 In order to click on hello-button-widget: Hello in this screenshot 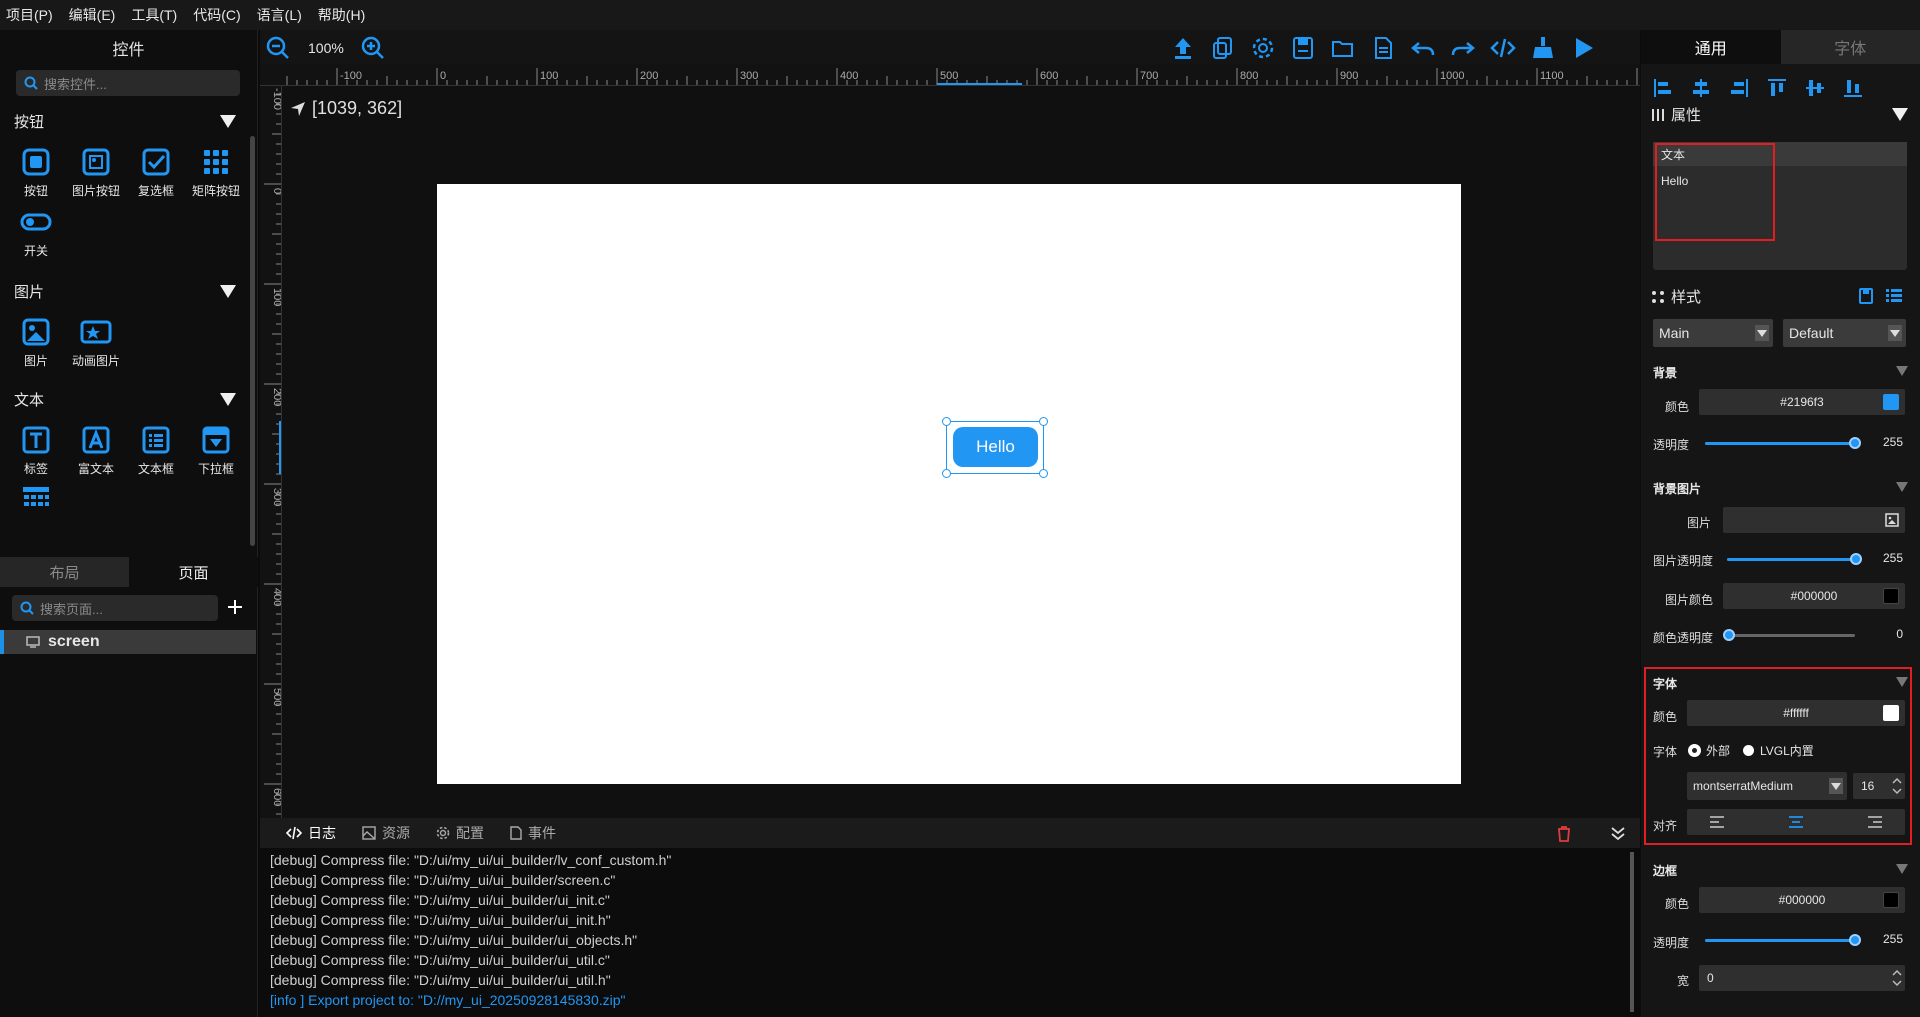, I will do `click(995, 447)`.